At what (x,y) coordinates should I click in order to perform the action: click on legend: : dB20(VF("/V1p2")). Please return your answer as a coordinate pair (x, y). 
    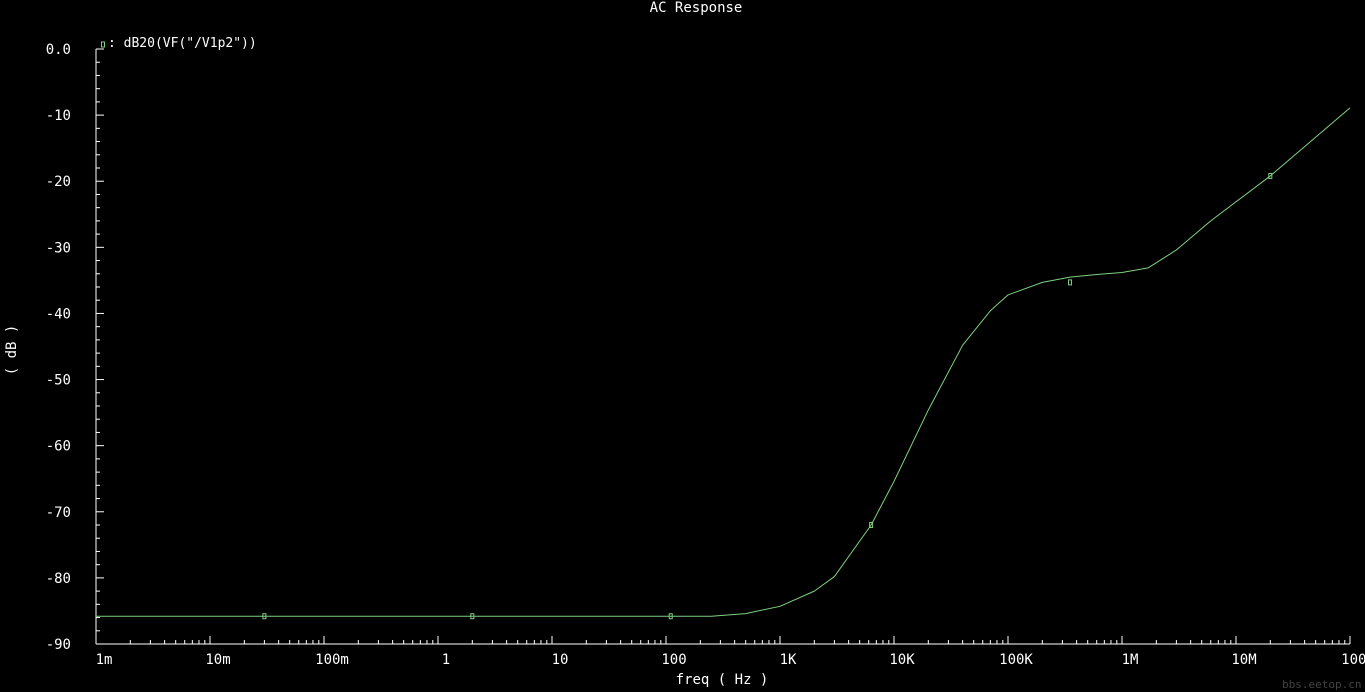
    Looking at the image, I should click on (179, 43).